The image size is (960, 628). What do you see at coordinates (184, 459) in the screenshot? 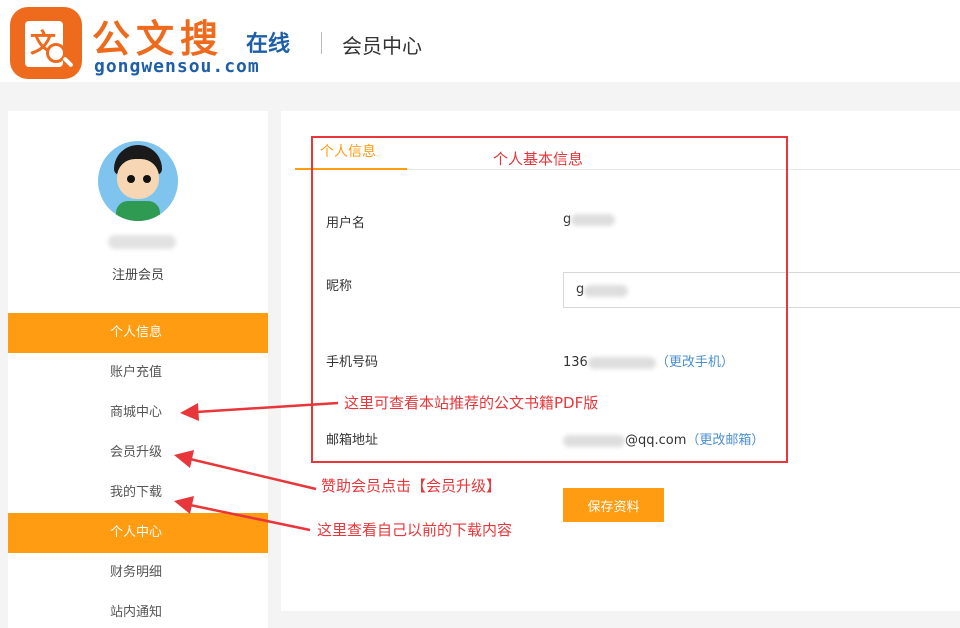
I see `arrow-upgrade-head` at bounding box center [184, 459].